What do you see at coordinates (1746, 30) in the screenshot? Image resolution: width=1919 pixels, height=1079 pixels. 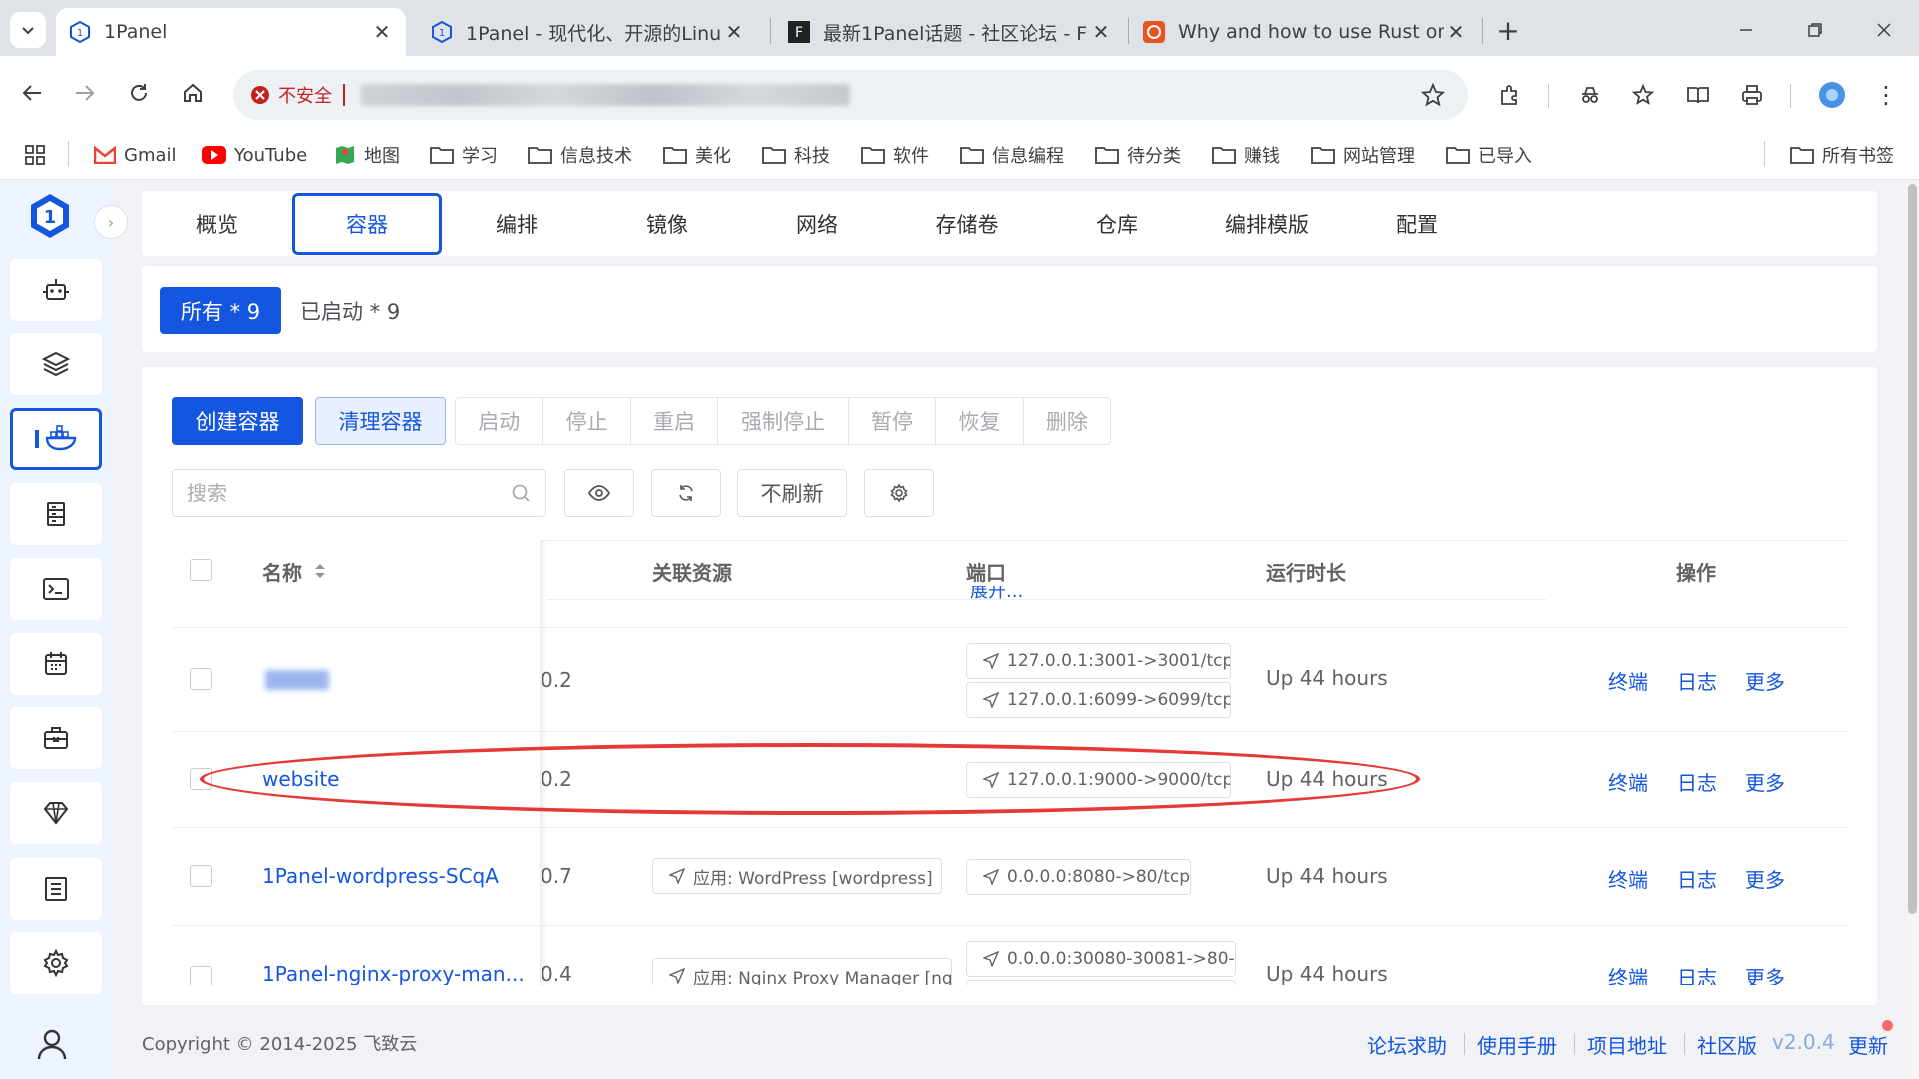 I see `minimize-icon` at bounding box center [1746, 30].